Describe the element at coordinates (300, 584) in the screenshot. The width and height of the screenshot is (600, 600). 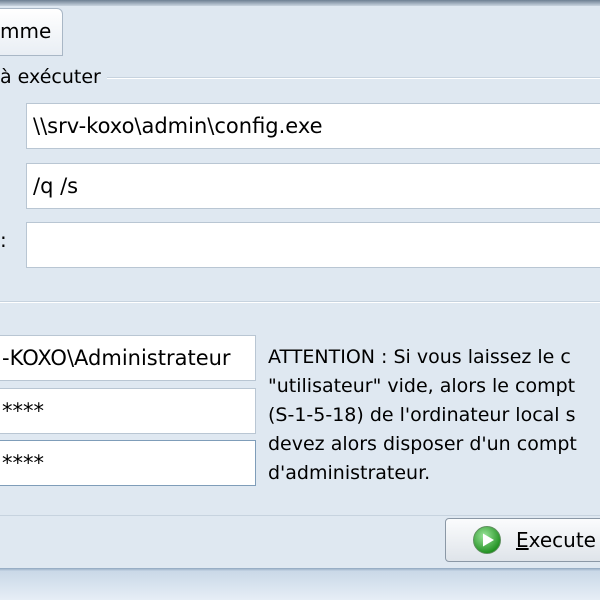
I see `window-bottom-edge` at that location.